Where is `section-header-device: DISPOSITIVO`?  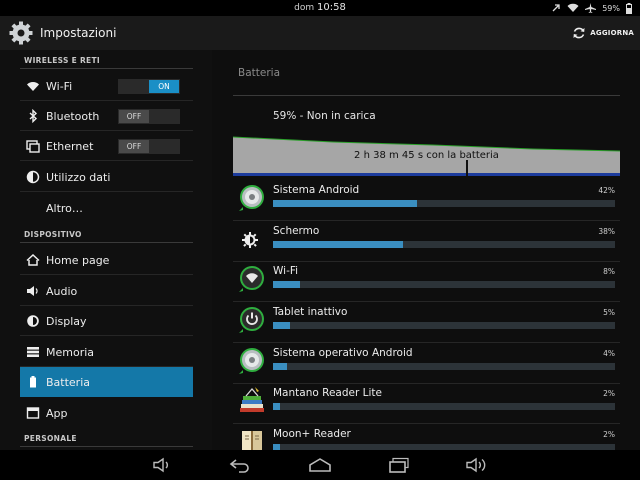 section-header-device: DISPOSITIVO is located at coordinates (53, 234).